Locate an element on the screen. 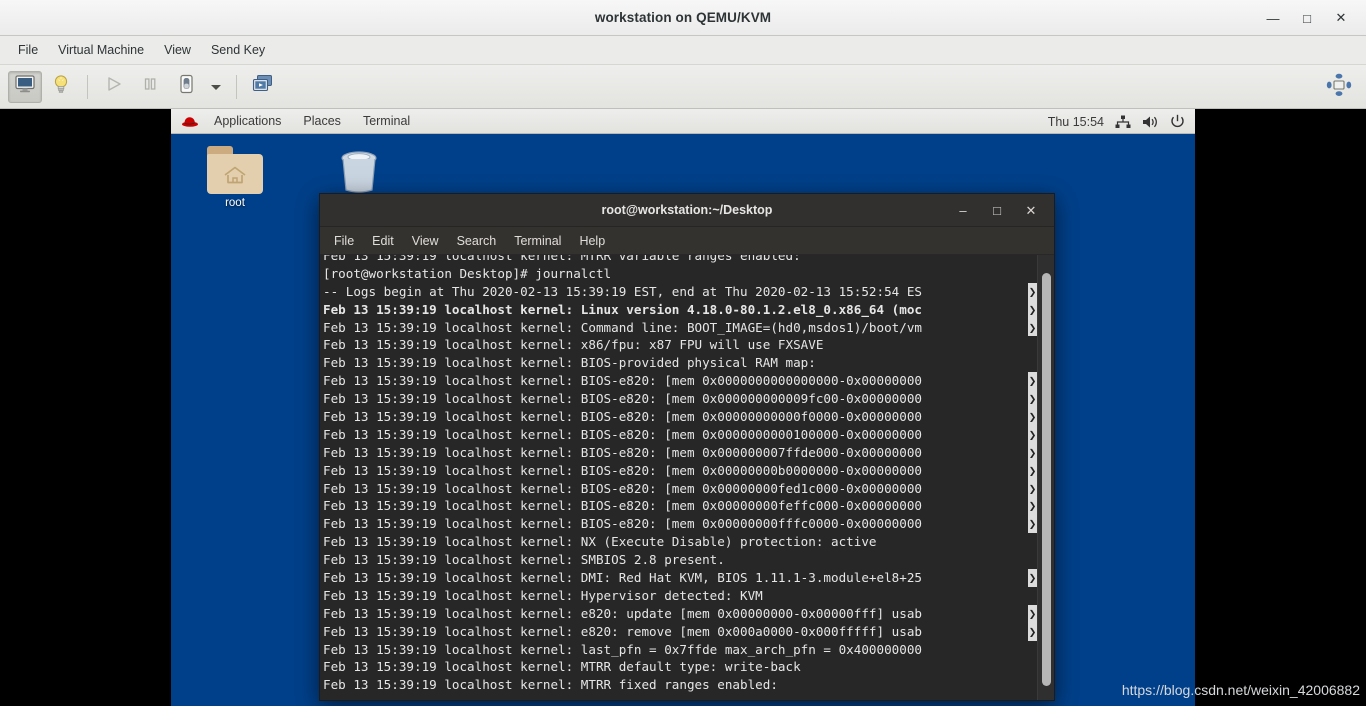 This screenshot has height=706, width=1366. panel-right-group: Thu 15:54 is located at coordinates (1116, 121).